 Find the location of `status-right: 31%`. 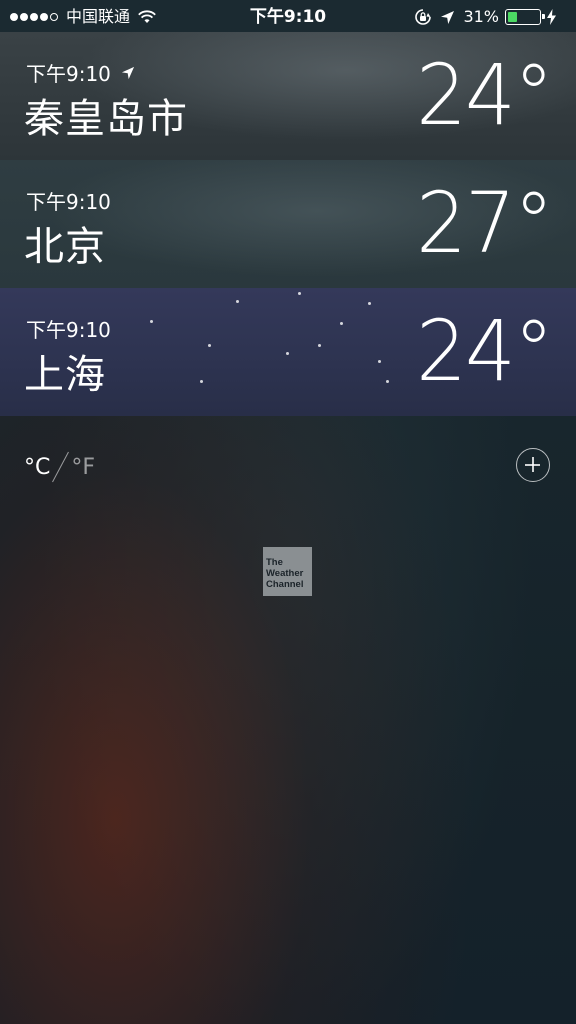

status-right: 31% is located at coordinates (489, 17).